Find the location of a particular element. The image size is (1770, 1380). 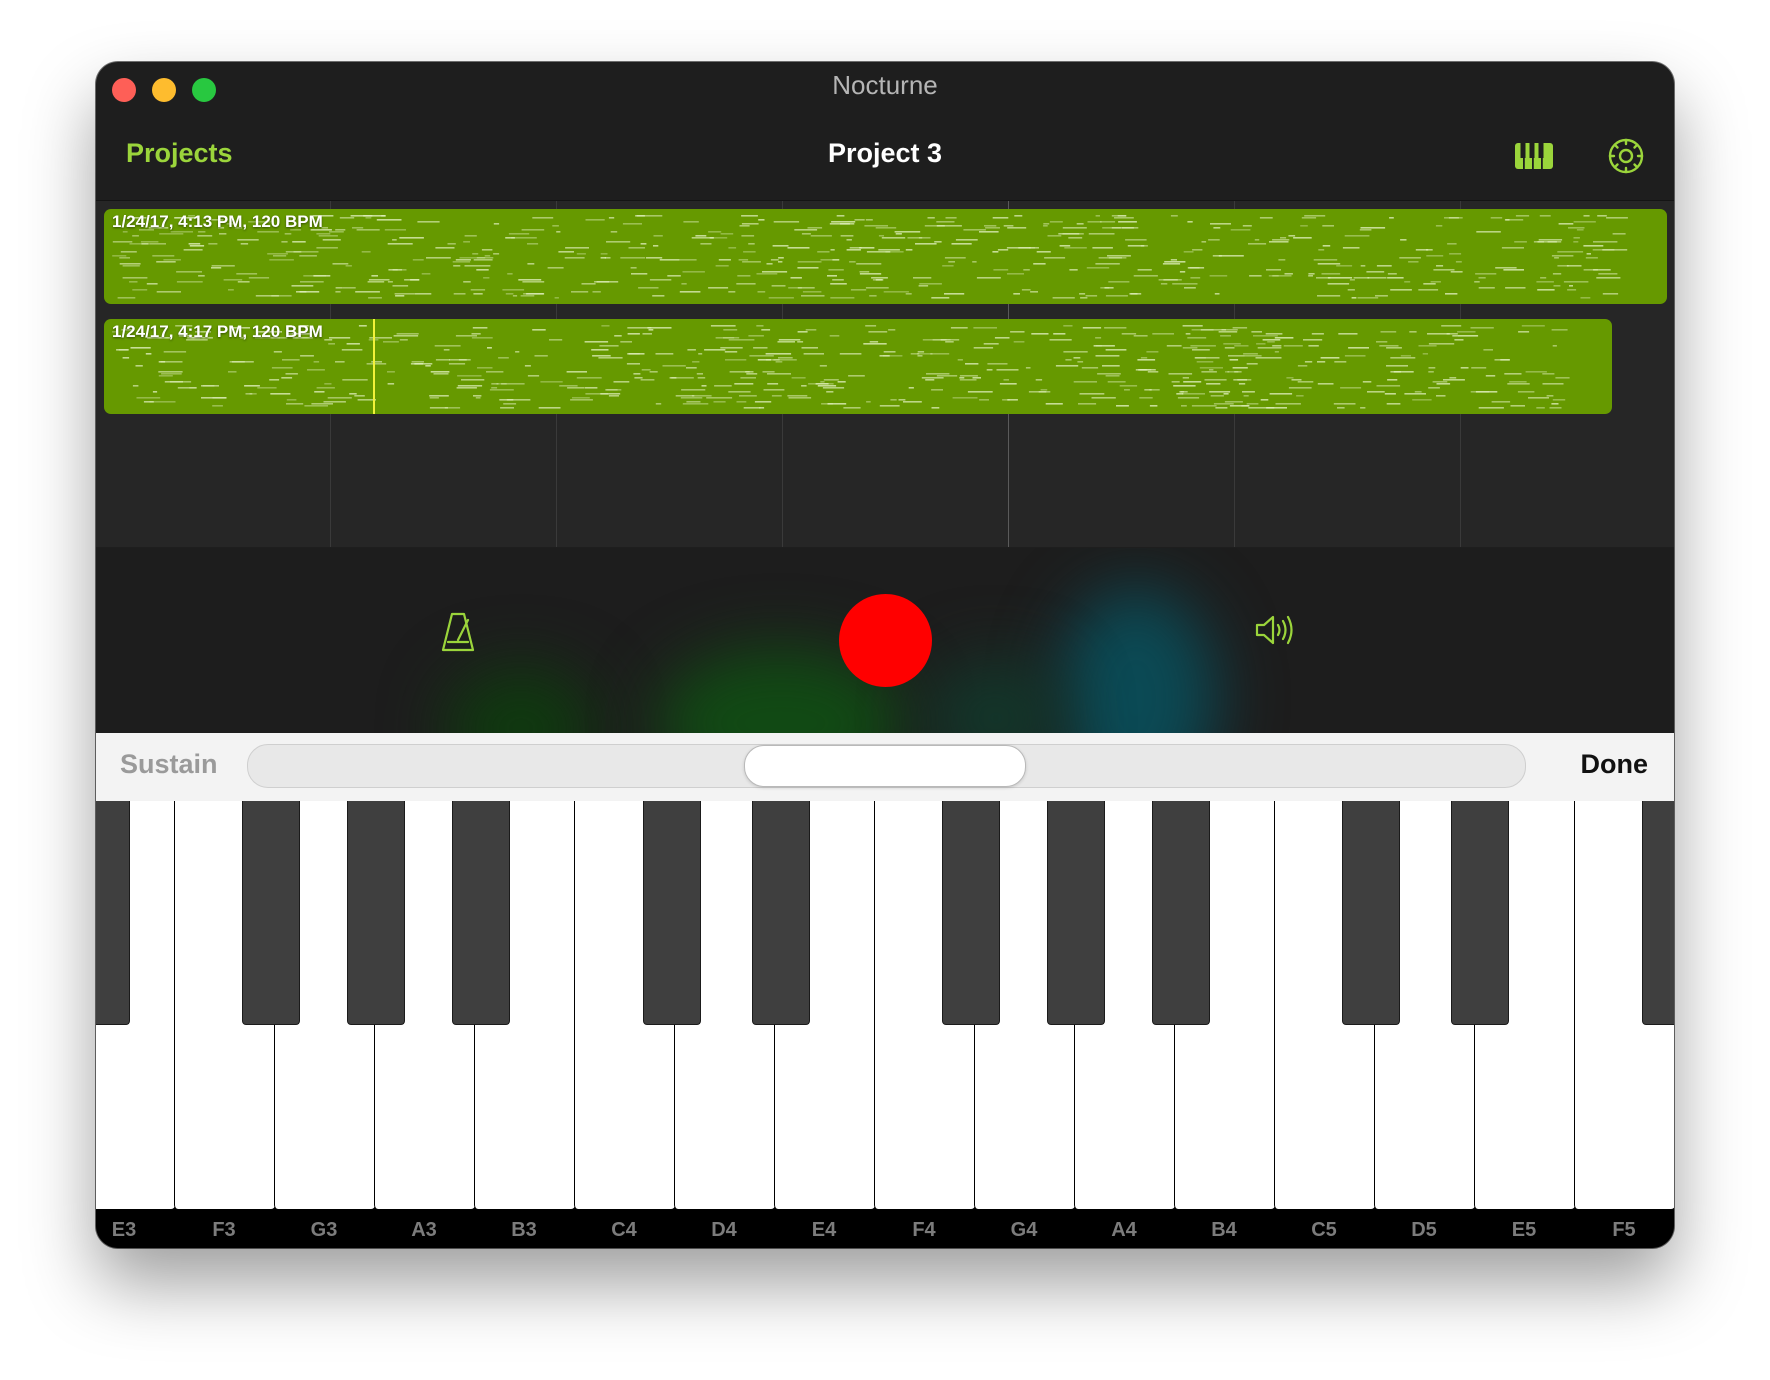

playhead is located at coordinates (374, 366).